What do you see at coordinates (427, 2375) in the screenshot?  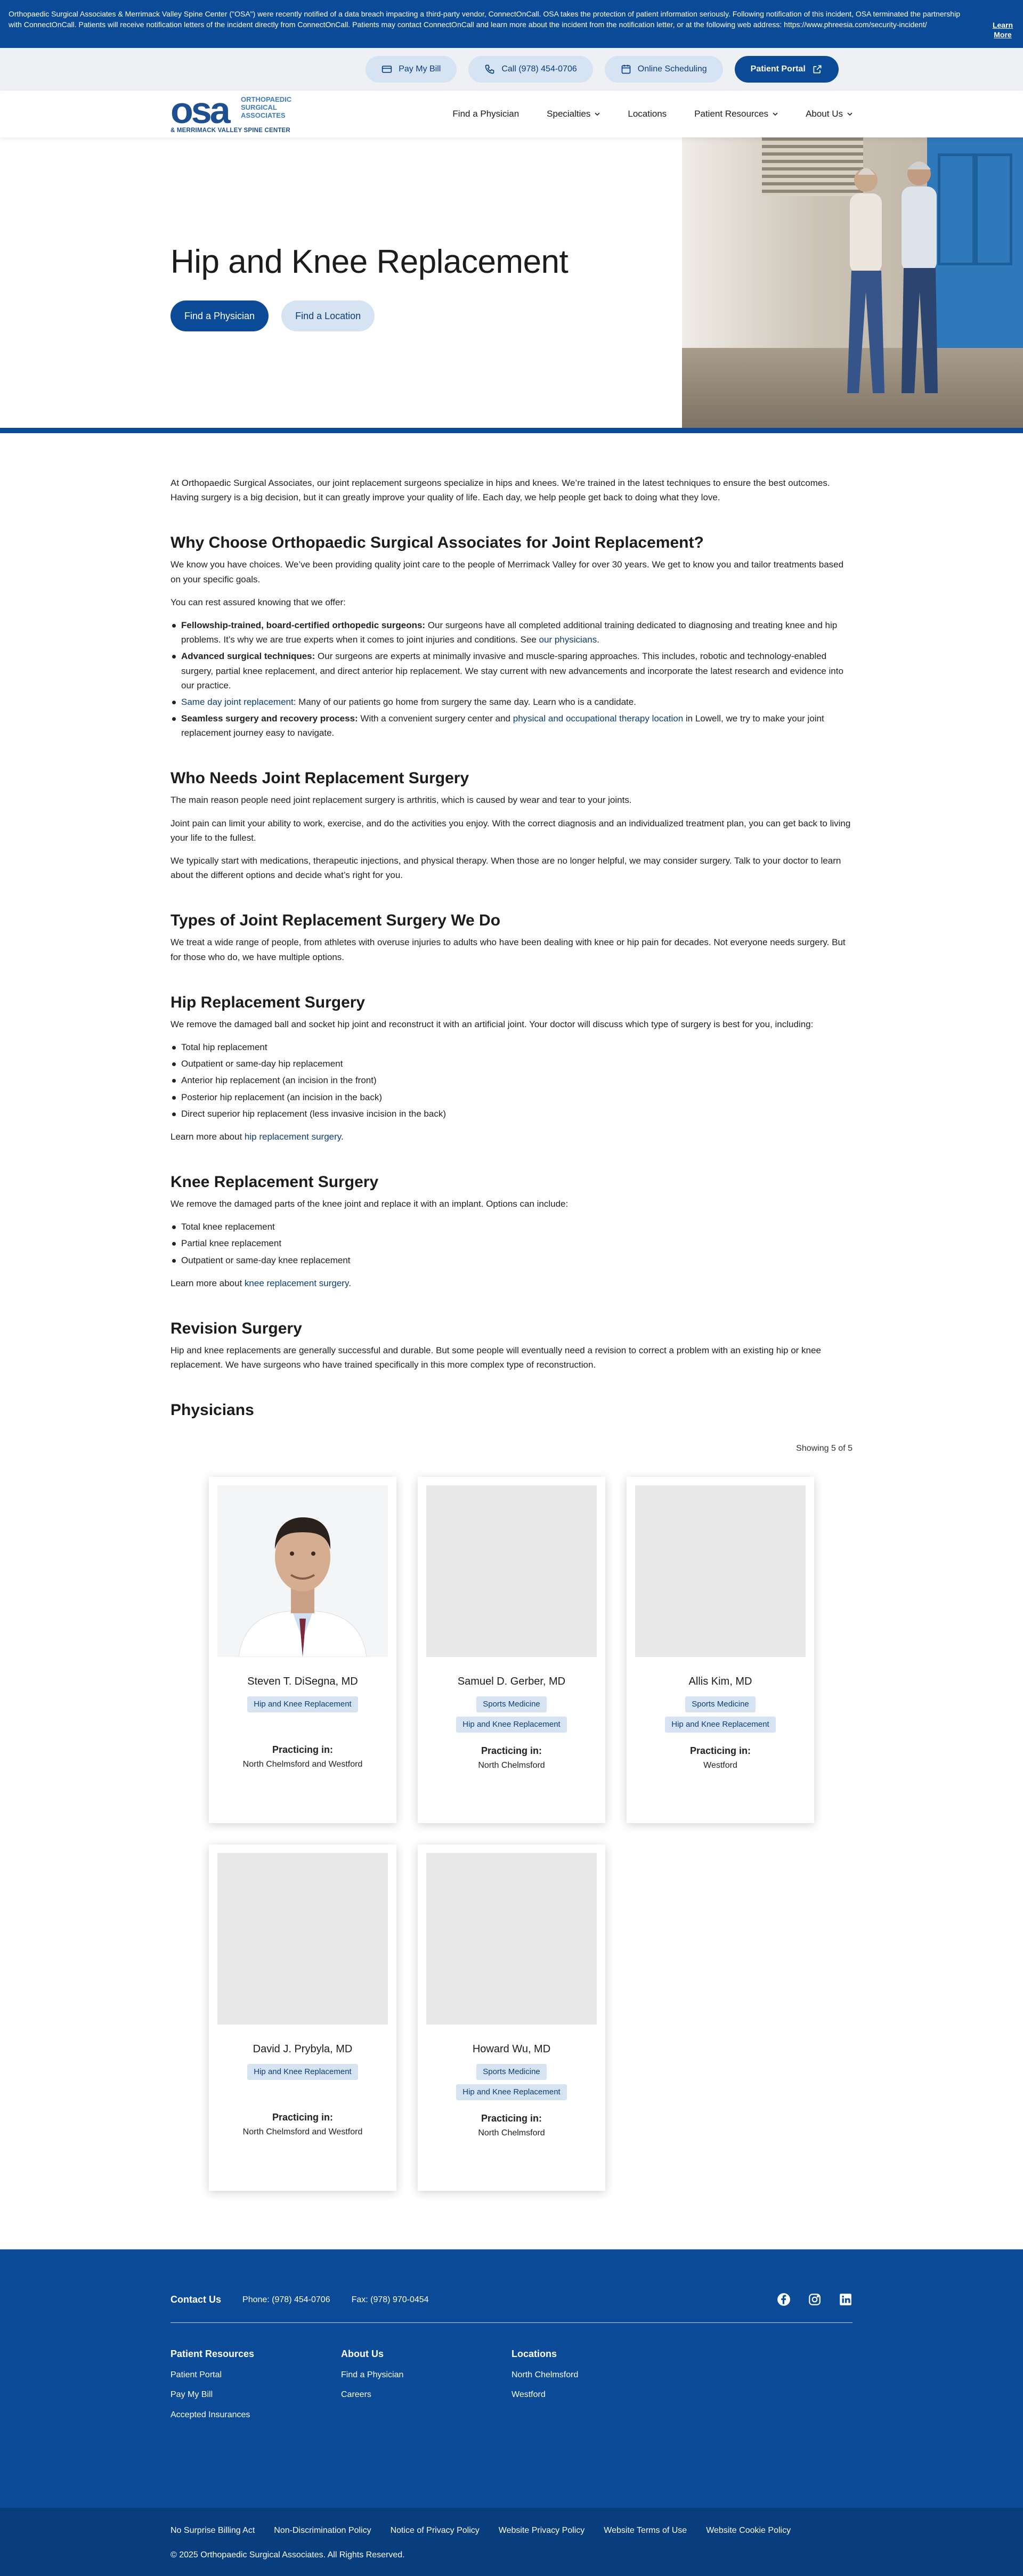 I see `footer-link: Find a Physician` at bounding box center [427, 2375].